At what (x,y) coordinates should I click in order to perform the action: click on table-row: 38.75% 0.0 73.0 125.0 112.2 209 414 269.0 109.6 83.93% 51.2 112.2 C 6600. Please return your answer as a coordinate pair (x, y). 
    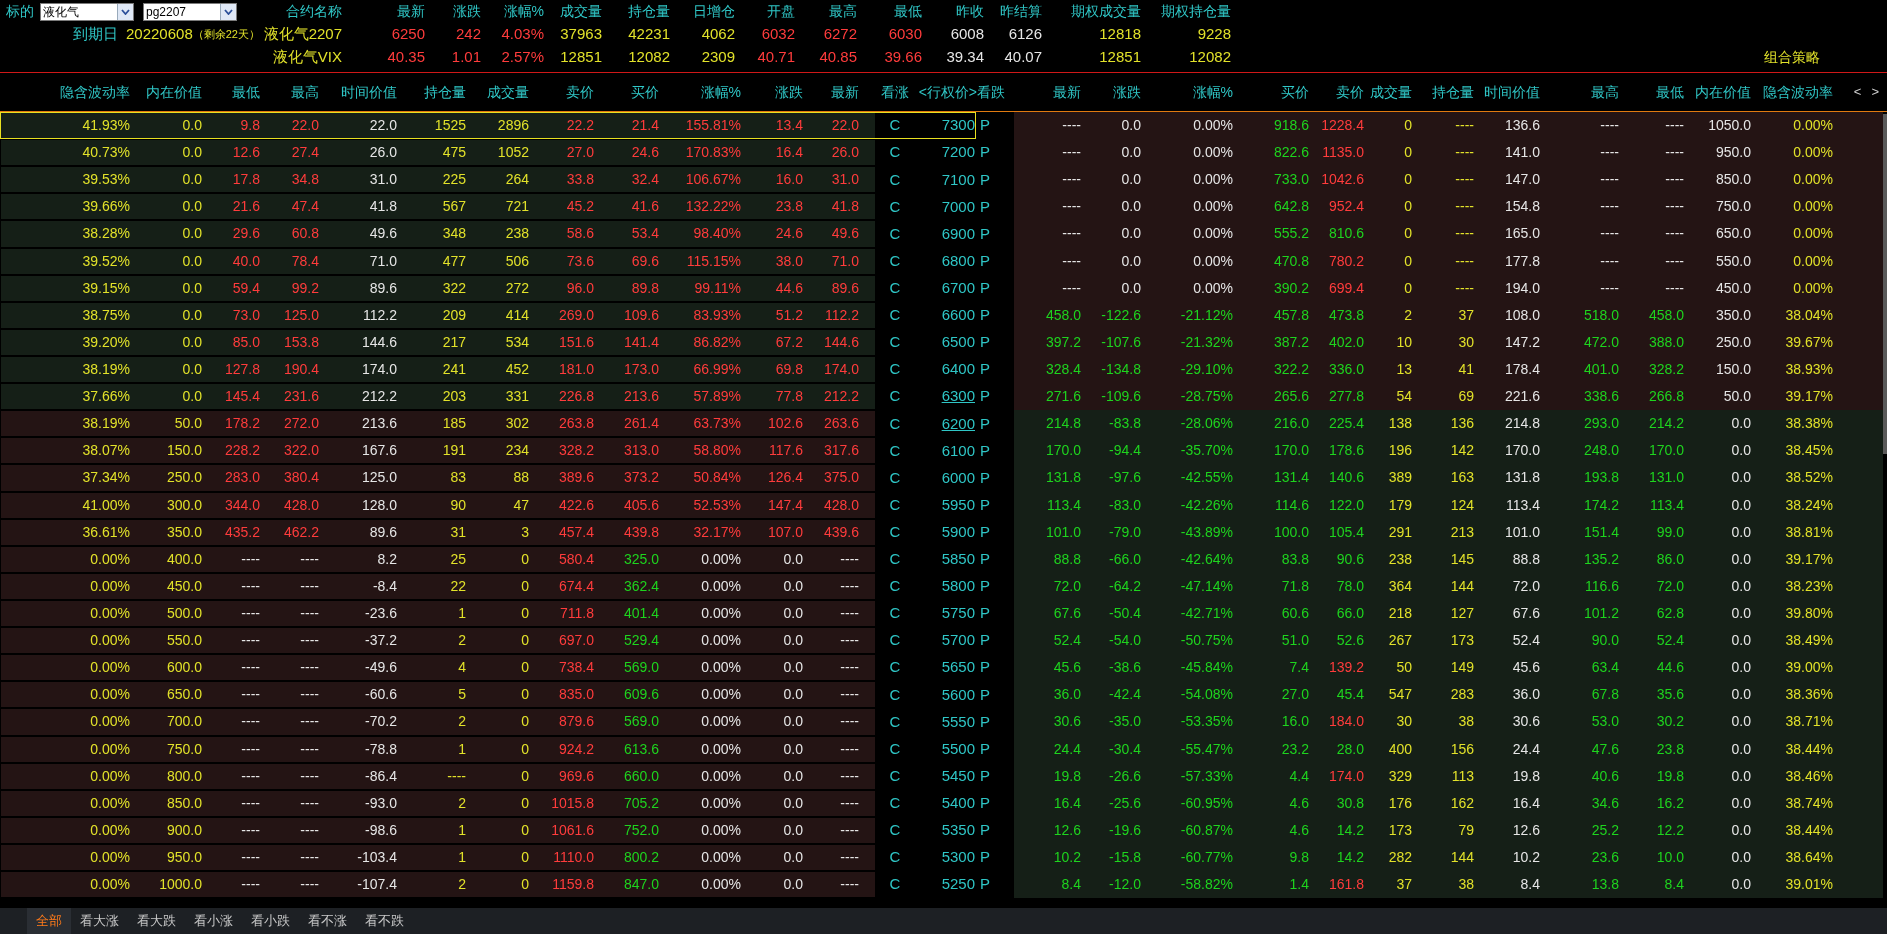
    Looking at the image, I should click on (488, 315).